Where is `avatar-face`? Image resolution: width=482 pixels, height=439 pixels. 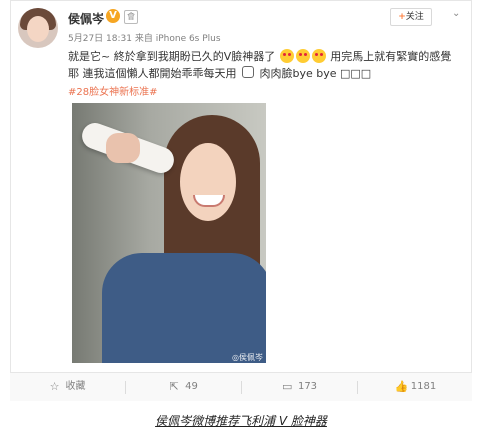 avatar-face is located at coordinates (38, 29).